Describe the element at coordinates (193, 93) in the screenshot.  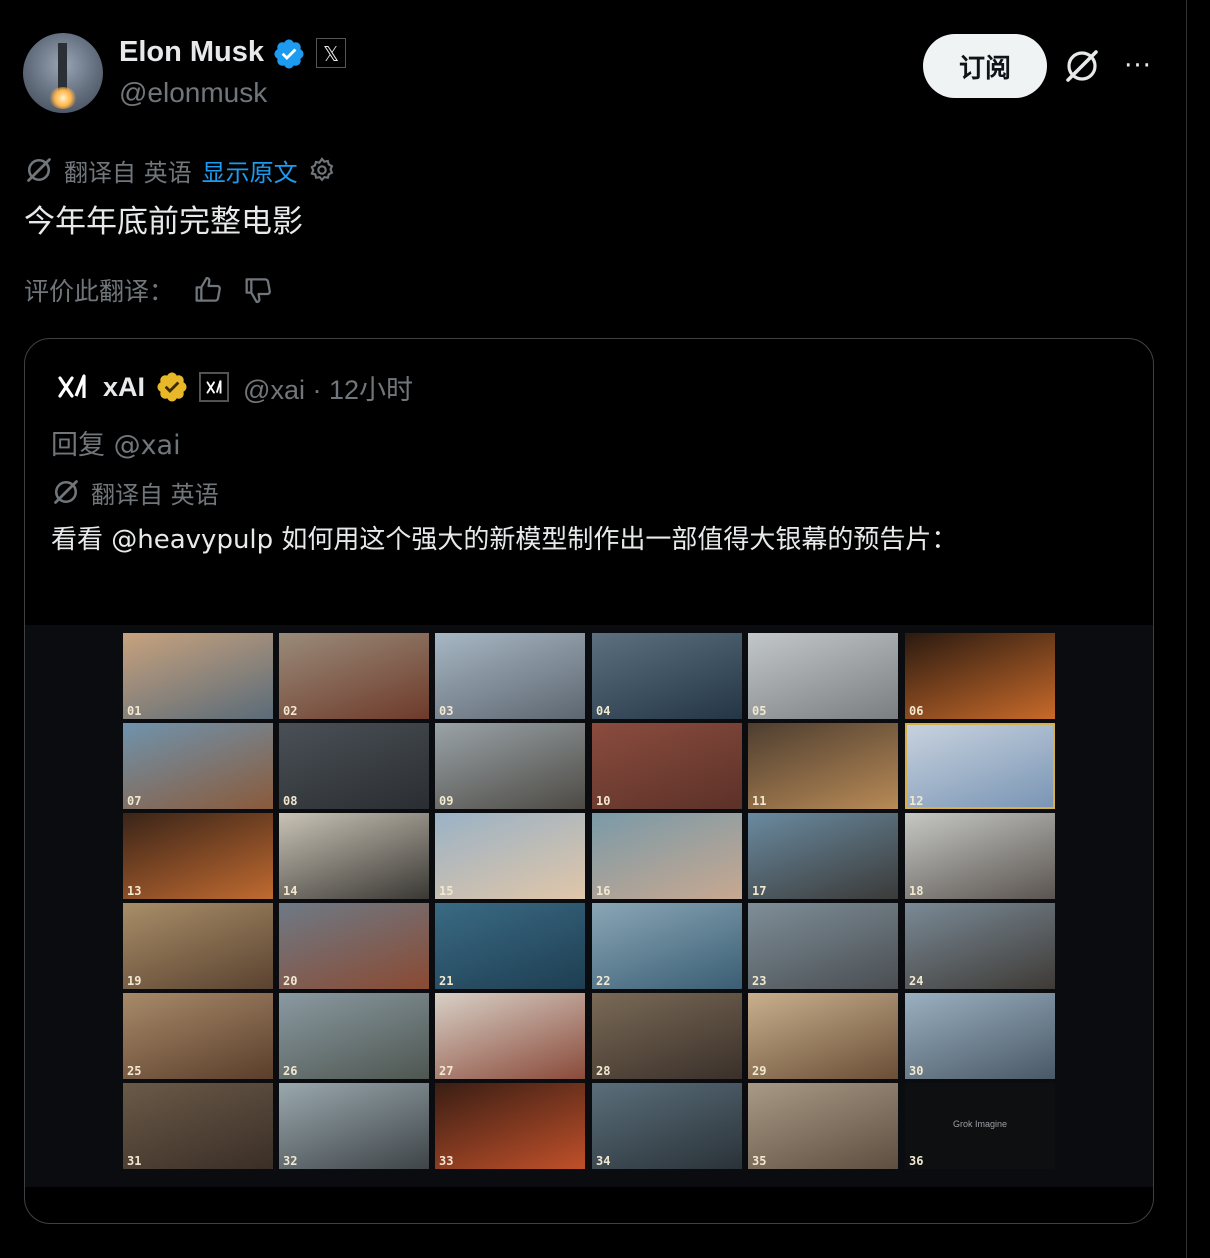
I see `author-handle: @elonmusk` at that location.